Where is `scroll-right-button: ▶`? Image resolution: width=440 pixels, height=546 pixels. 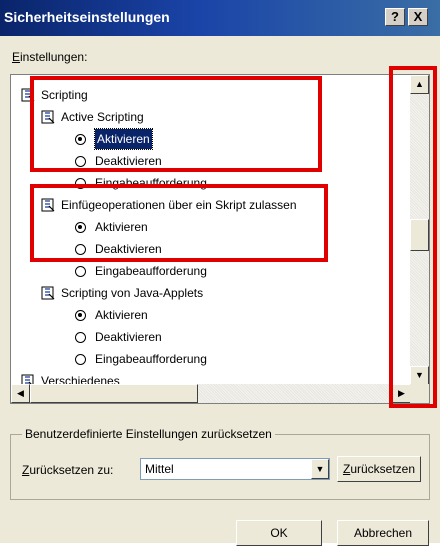 scroll-right-button: ▶ is located at coordinates (401, 393).